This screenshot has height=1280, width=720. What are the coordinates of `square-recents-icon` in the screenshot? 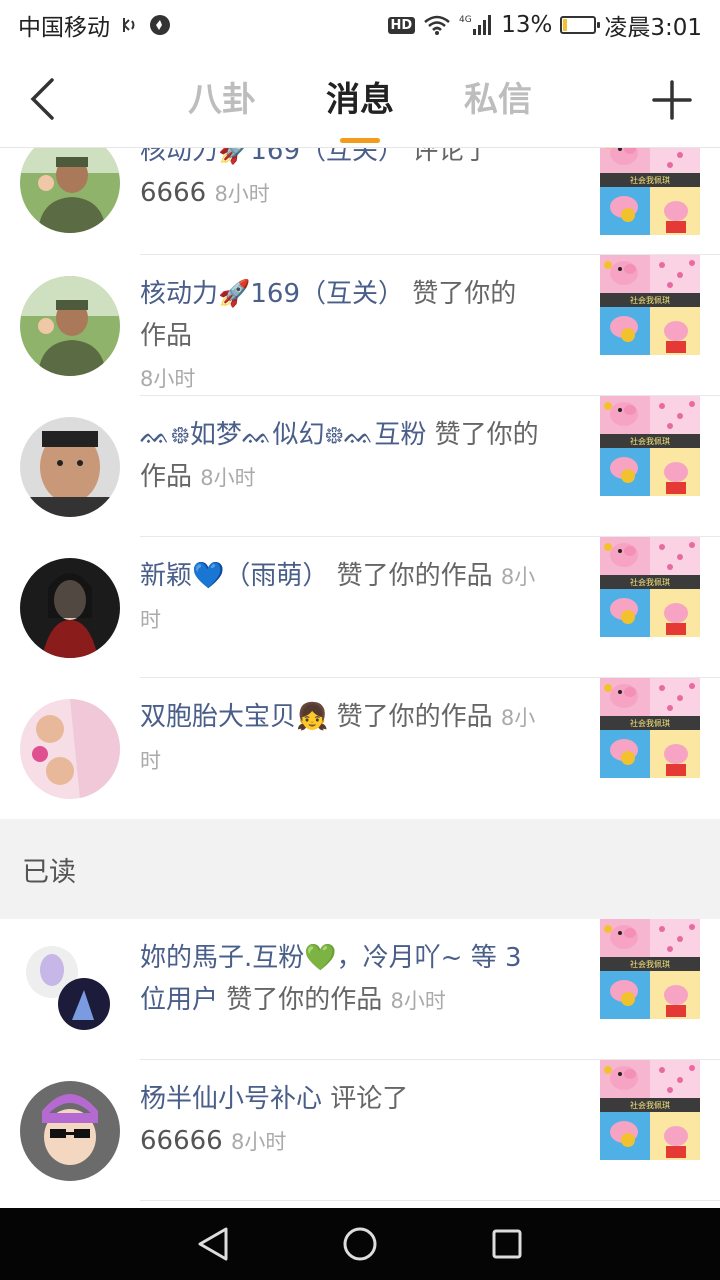 It's located at (507, 1244).